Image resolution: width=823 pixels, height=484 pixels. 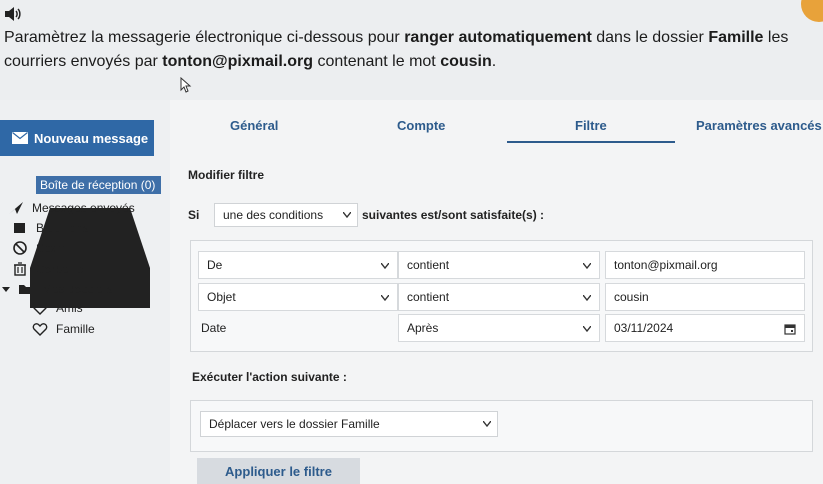 What do you see at coordinates (52, 248) in the screenshot?
I see `sidebar-item-label: Spam` at bounding box center [52, 248].